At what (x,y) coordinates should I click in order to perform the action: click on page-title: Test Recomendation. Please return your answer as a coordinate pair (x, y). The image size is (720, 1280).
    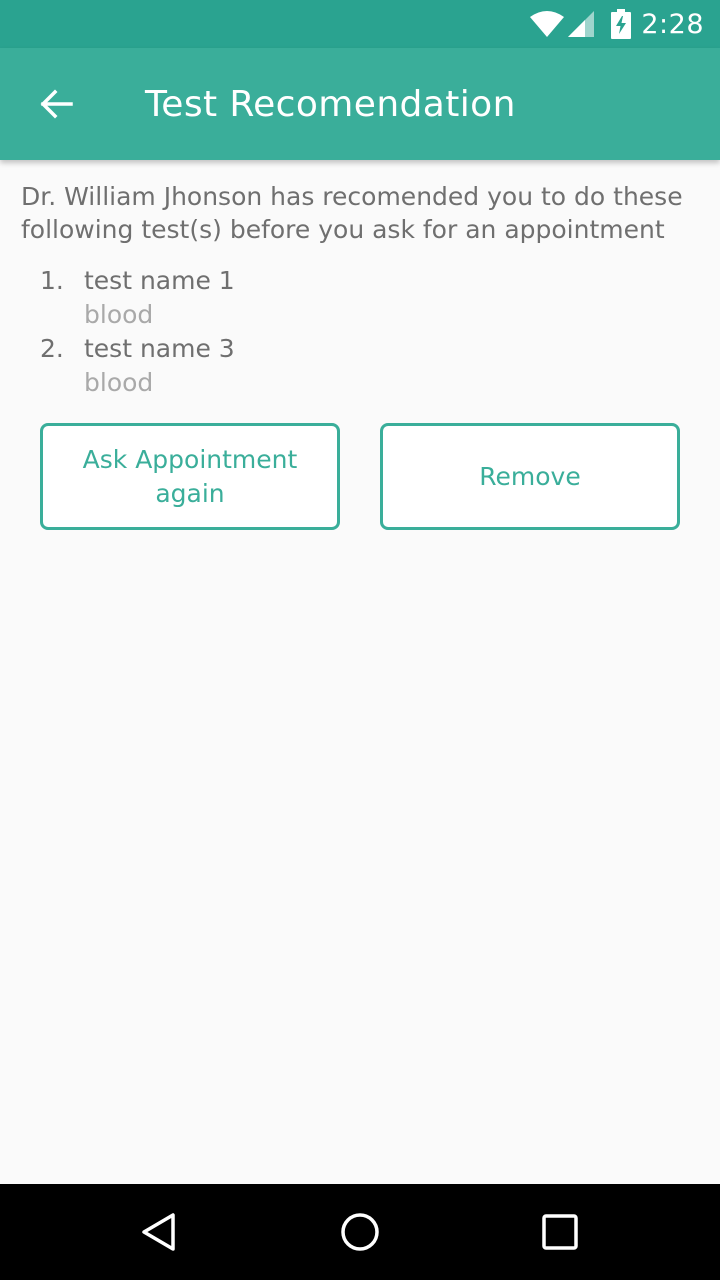
    Looking at the image, I should click on (330, 104).